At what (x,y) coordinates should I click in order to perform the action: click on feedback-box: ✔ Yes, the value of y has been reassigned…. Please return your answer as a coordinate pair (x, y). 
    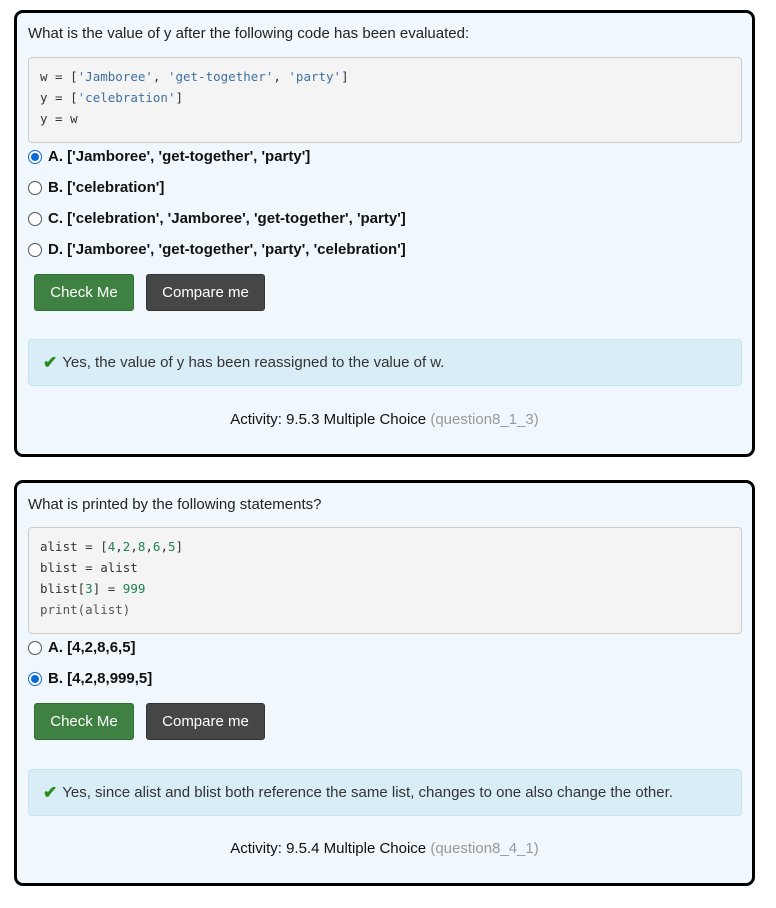
    Looking at the image, I should click on (385, 362).